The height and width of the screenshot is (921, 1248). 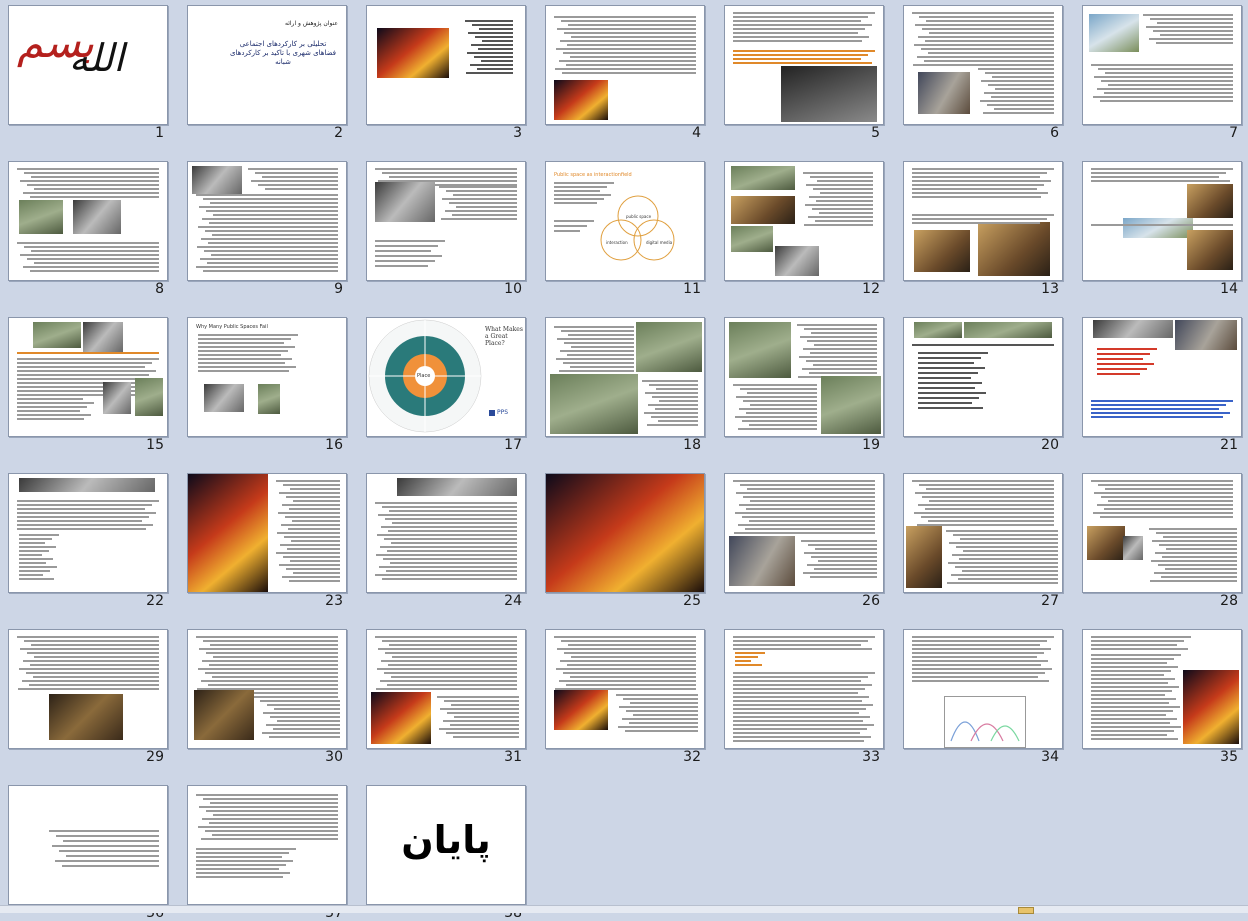 I want to click on slide-thumbnail: 34, so click(x=983, y=697).